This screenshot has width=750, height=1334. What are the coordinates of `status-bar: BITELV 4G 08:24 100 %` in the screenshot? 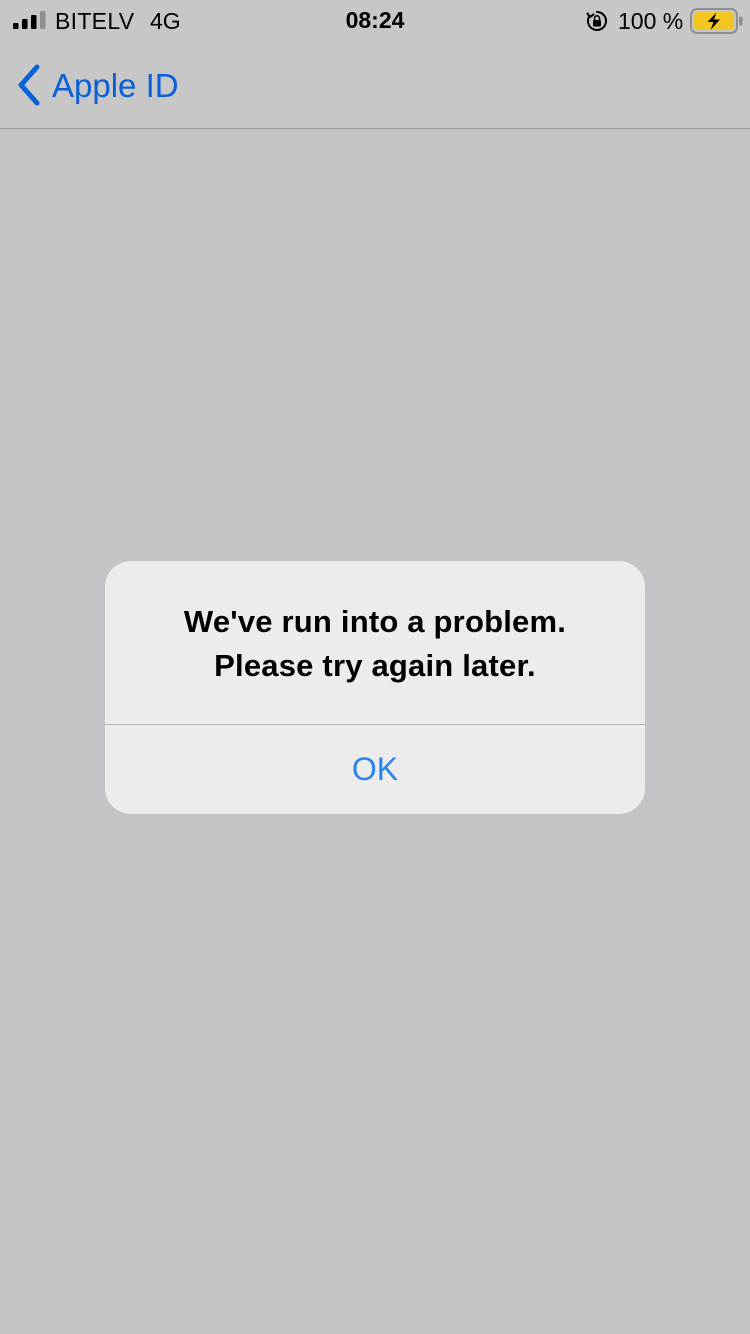 It's located at (375, 20).